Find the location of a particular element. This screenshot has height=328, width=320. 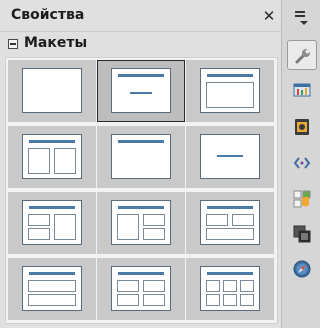

navigator-tab-button is located at coordinates (302, 269).